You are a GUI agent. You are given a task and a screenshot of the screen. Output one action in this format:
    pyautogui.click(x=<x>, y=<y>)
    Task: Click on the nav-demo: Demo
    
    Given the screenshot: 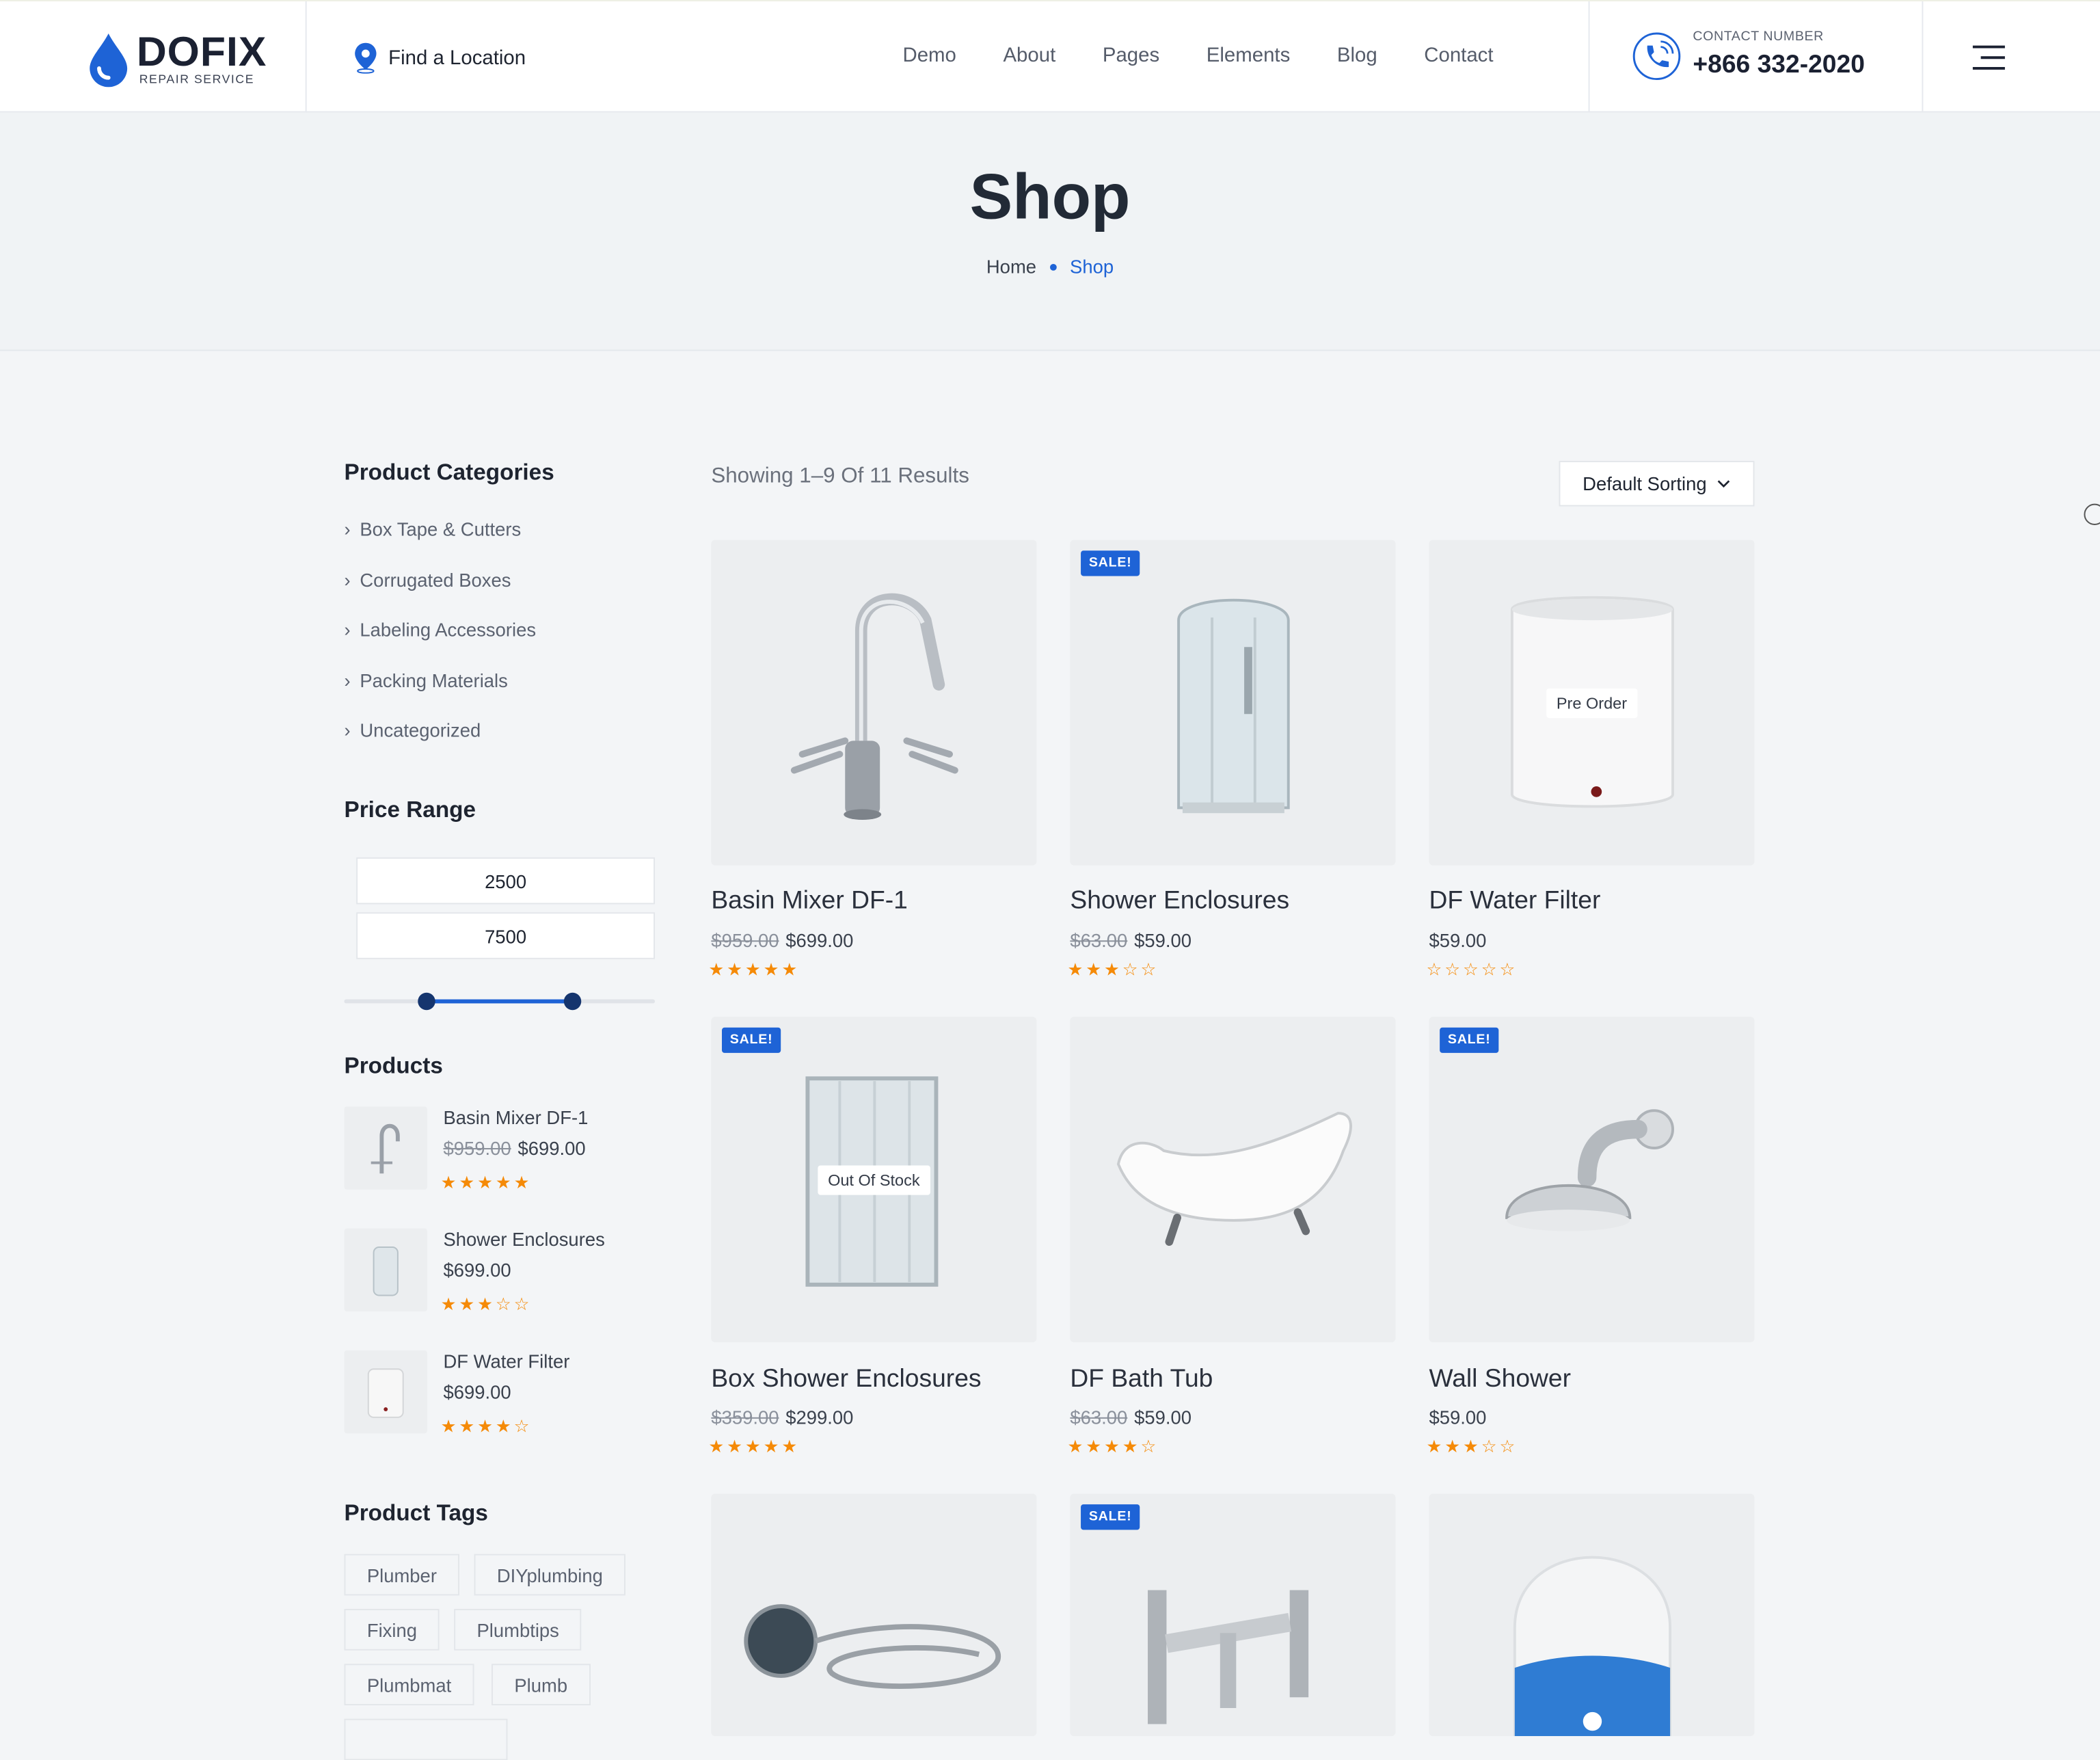 What is the action you would take?
    pyautogui.click(x=929, y=55)
    